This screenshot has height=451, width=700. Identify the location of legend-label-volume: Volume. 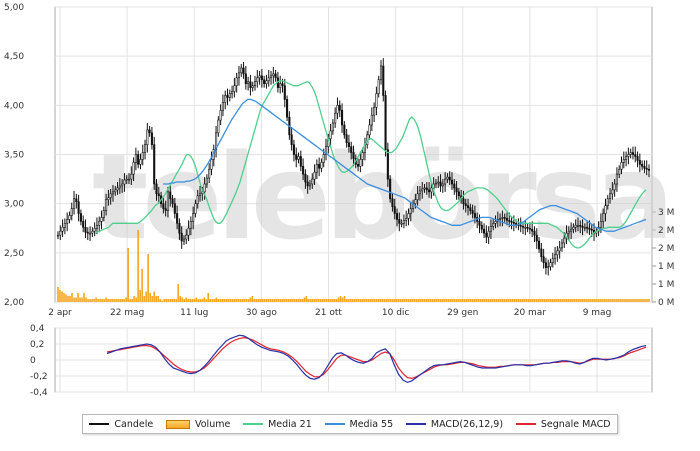
(212, 424).